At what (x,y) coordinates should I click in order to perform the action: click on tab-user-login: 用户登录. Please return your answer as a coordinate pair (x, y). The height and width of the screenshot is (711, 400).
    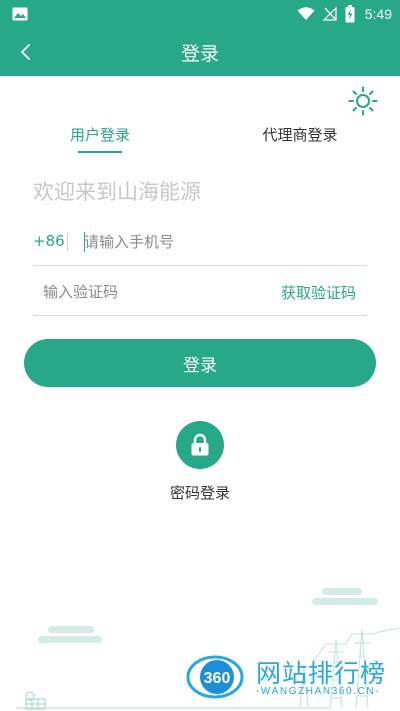
    Looking at the image, I should click on (100, 134).